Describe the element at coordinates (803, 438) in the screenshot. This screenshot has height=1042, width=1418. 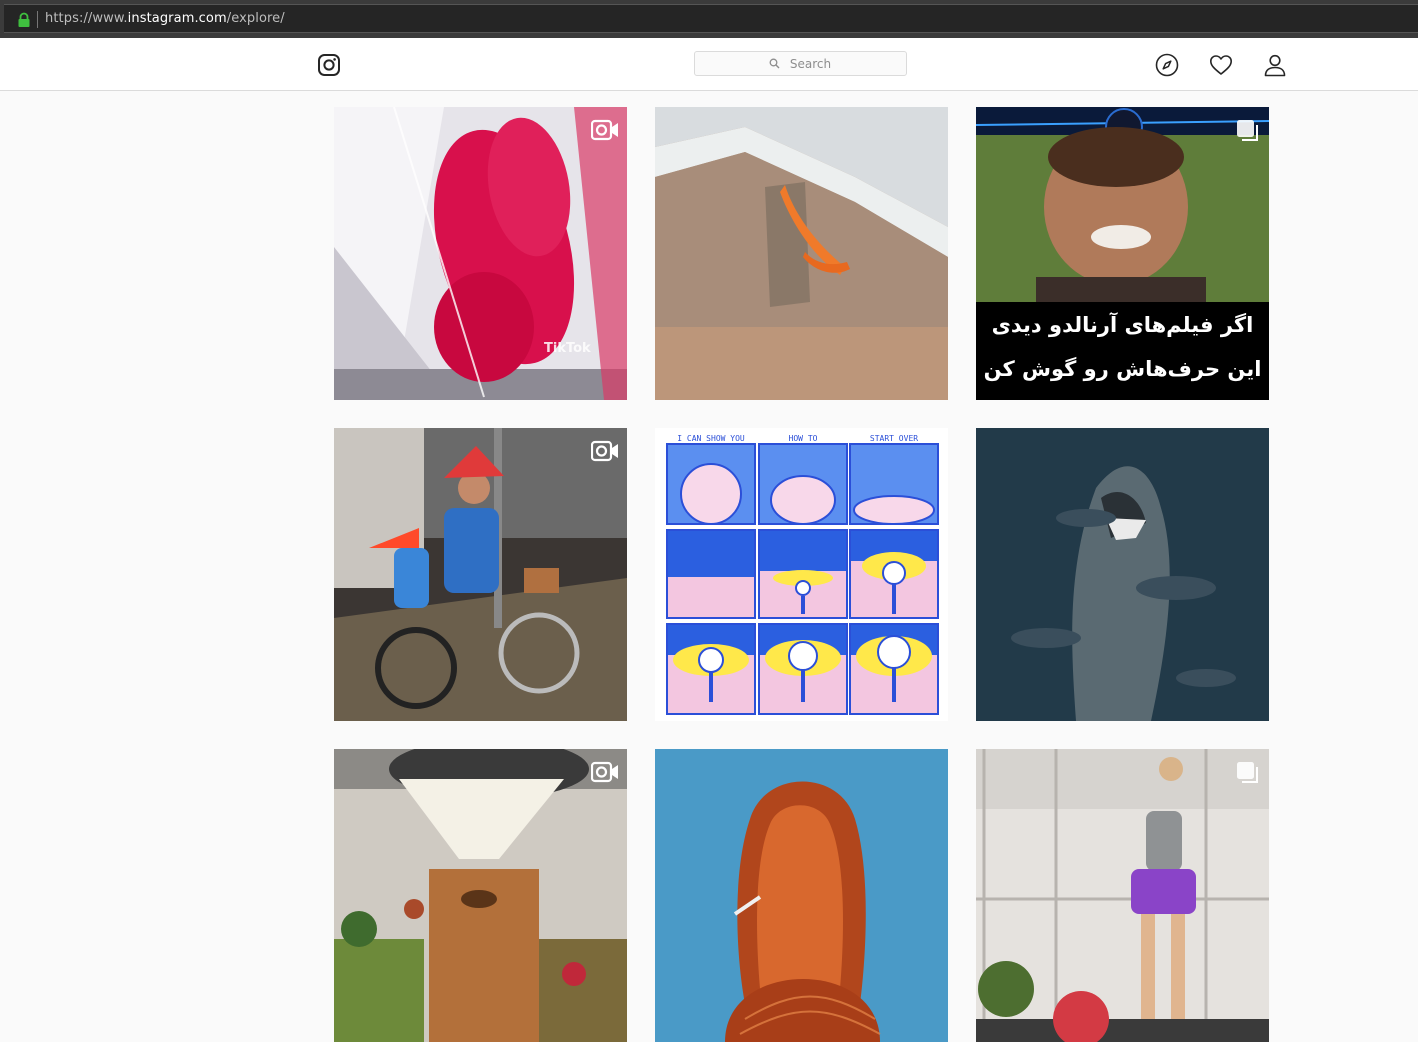
I see `comic-label-2: HOW TO` at that location.